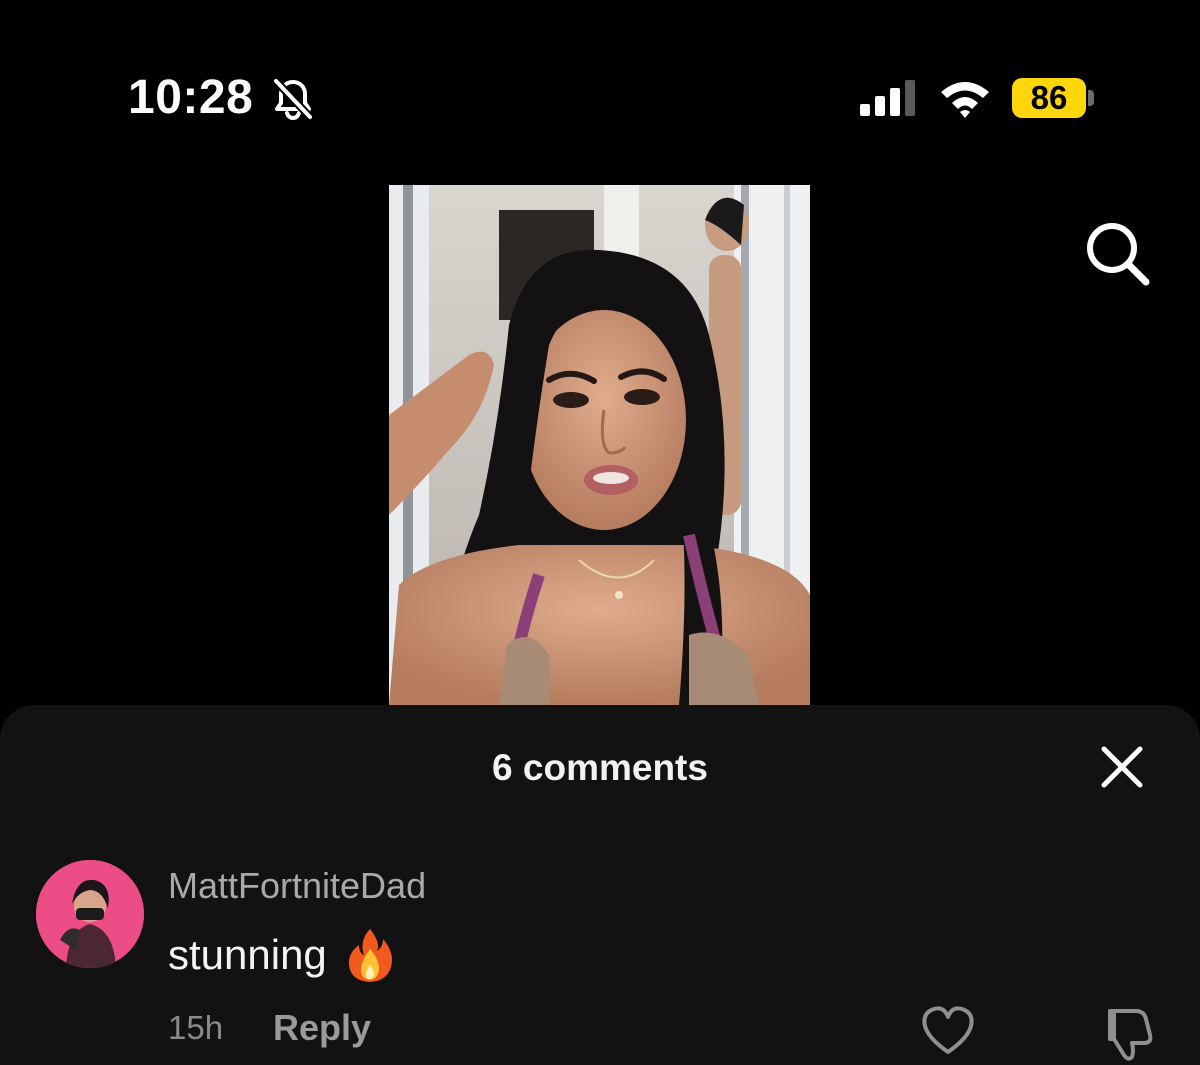  What do you see at coordinates (191, 97) in the screenshot?
I see `status-time: 10:28` at bounding box center [191, 97].